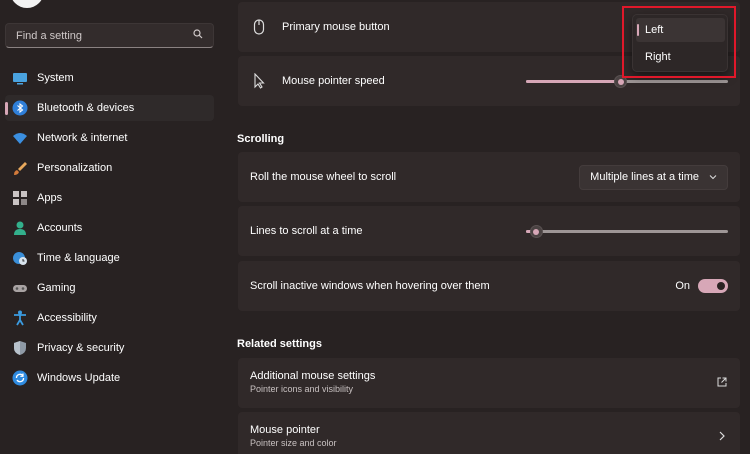 The height and width of the screenshot is (454, 750). Describe the element at coordinates (49, 35) in the screenshot. I see `search-placeholder: Find a setting` at that location.